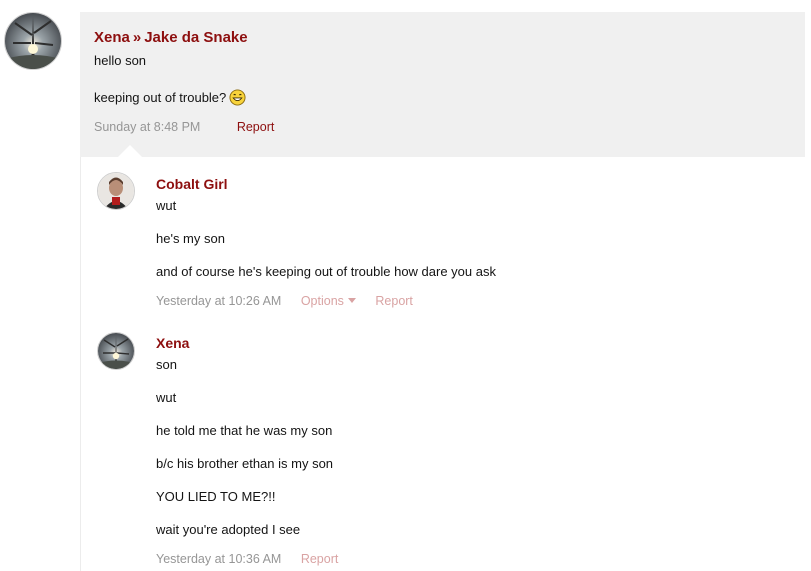  I want to click on comment-text-line: he's my son, so click(190, 238).